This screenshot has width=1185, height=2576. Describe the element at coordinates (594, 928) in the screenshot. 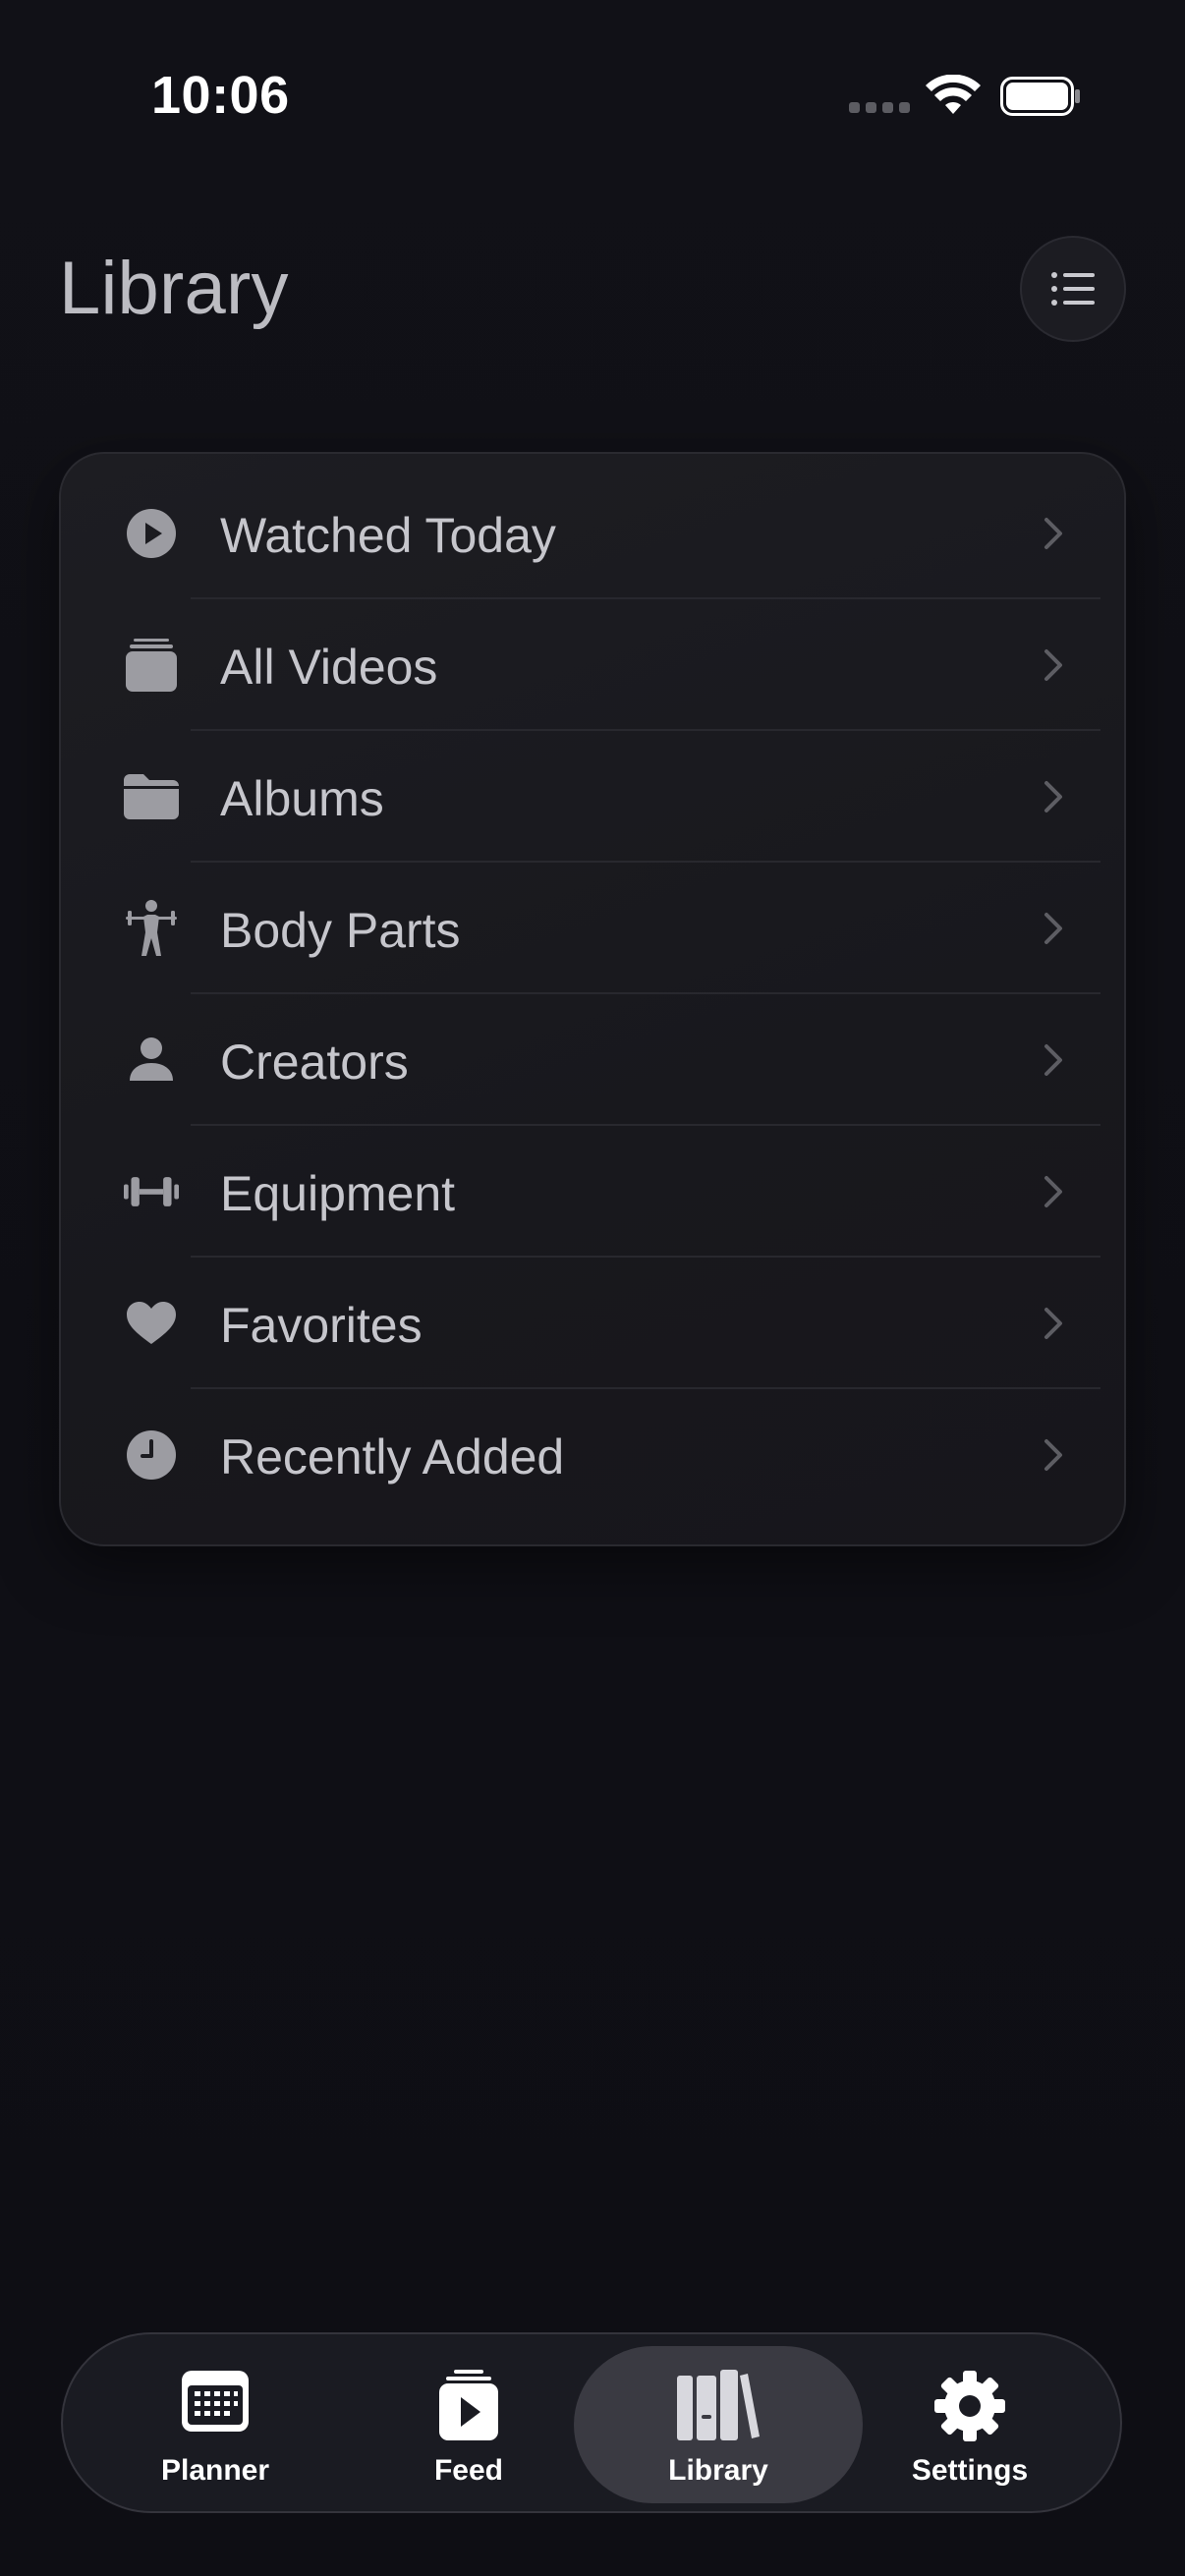

I see `list-item-body-parts: Body Parts` at that location.